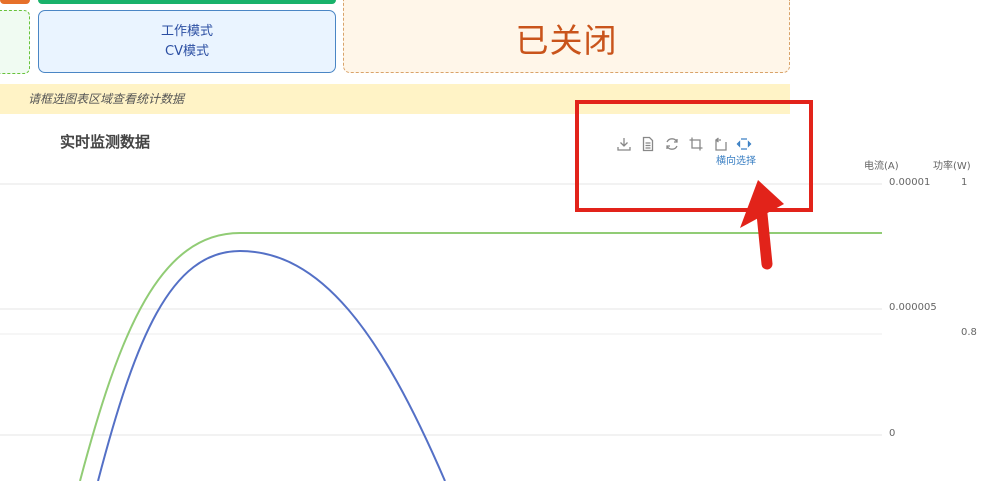  What do you see at coordinates (952, 166) in the screenshot?
I see `power-axis-title: 功率(W)` at bounding box center [952, 166].